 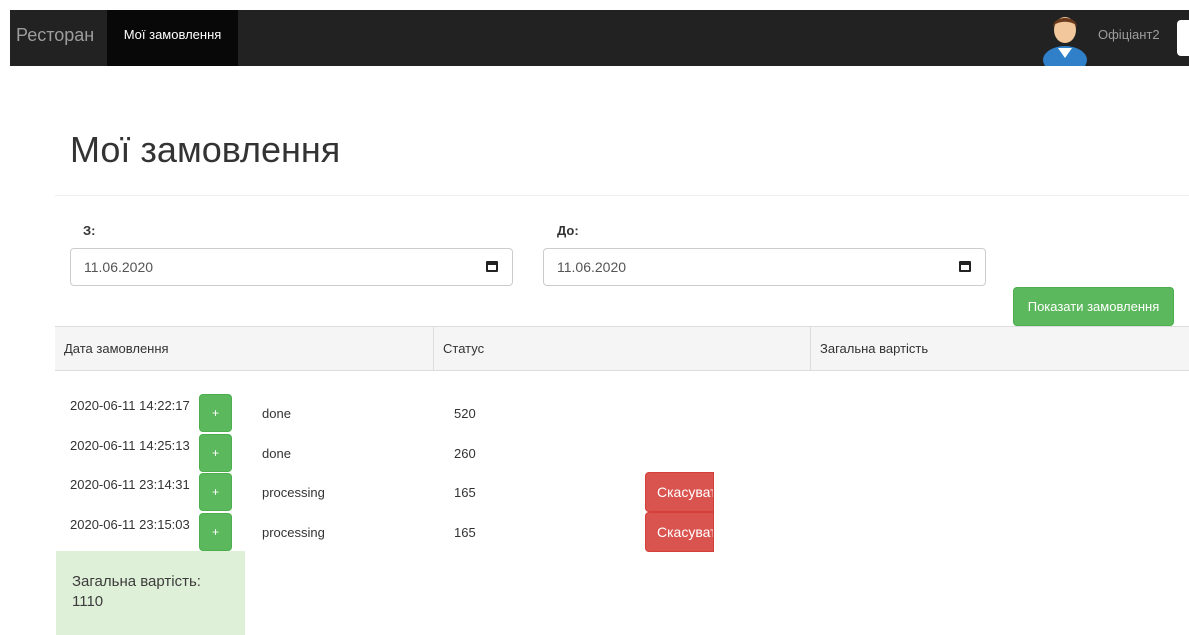 What do you see at coordinates (465, 453) in the screenshot?
I see `order-total: 260` at bounding box center [465, 453].